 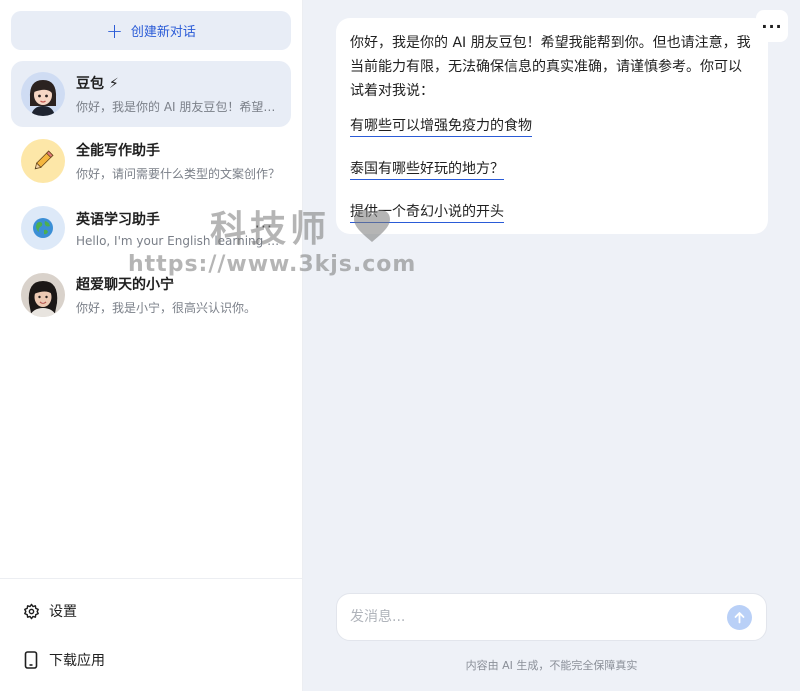 I want to click on more-options-icon: ···, so click(x=264, y=226).